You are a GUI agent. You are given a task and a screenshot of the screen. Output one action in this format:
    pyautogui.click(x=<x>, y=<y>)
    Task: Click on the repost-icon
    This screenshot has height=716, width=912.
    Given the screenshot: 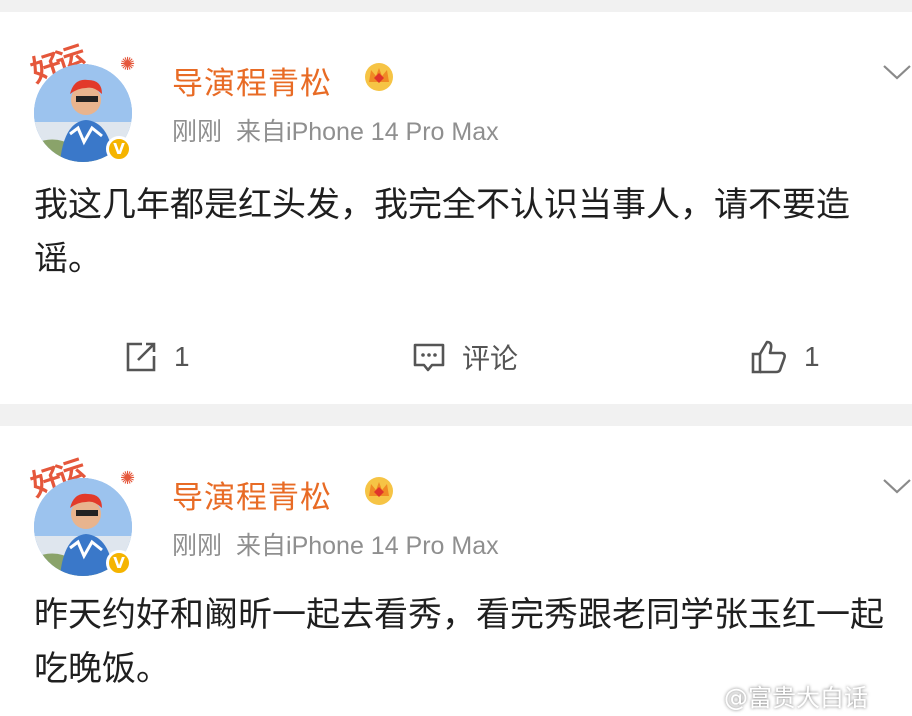 What is the action you would take?
    pyautogui.click(x=141, y=357)
    